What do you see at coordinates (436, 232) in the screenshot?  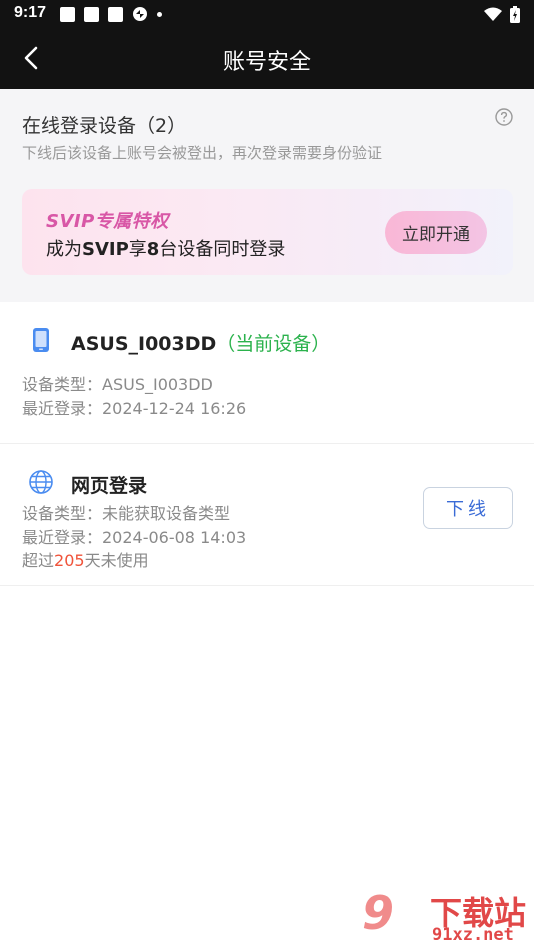 I see `activate-svip-button: 立即开通` at bounding box center [436, 232].